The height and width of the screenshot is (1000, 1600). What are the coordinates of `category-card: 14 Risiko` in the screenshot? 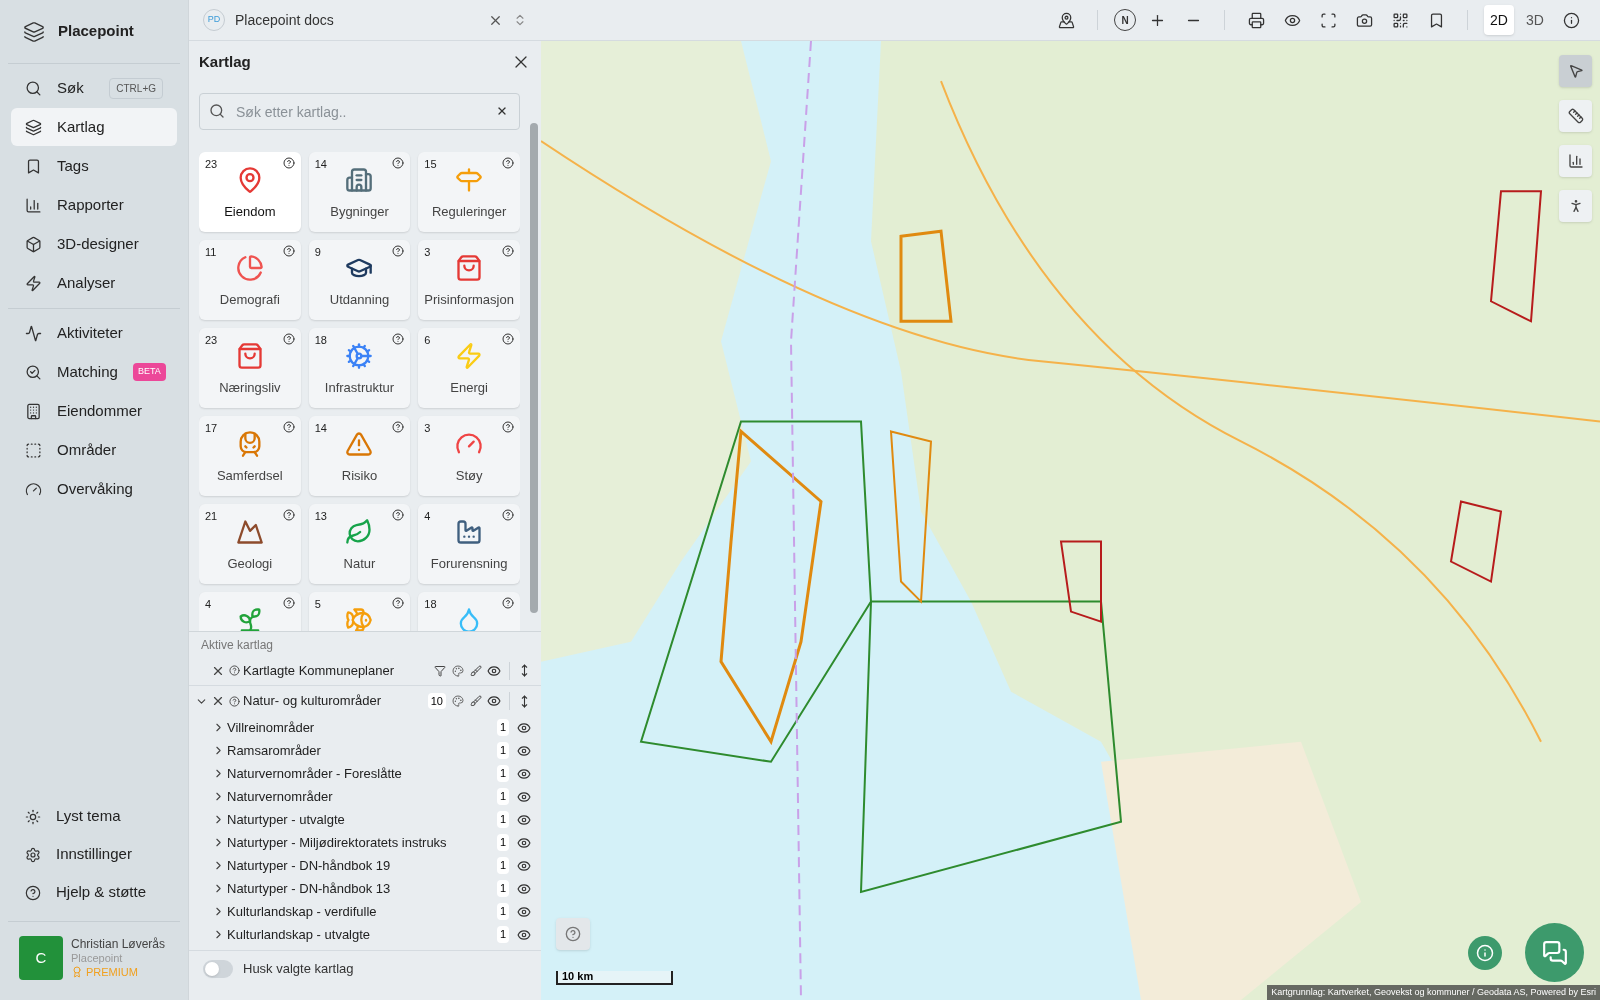 It's located at (359, 456).